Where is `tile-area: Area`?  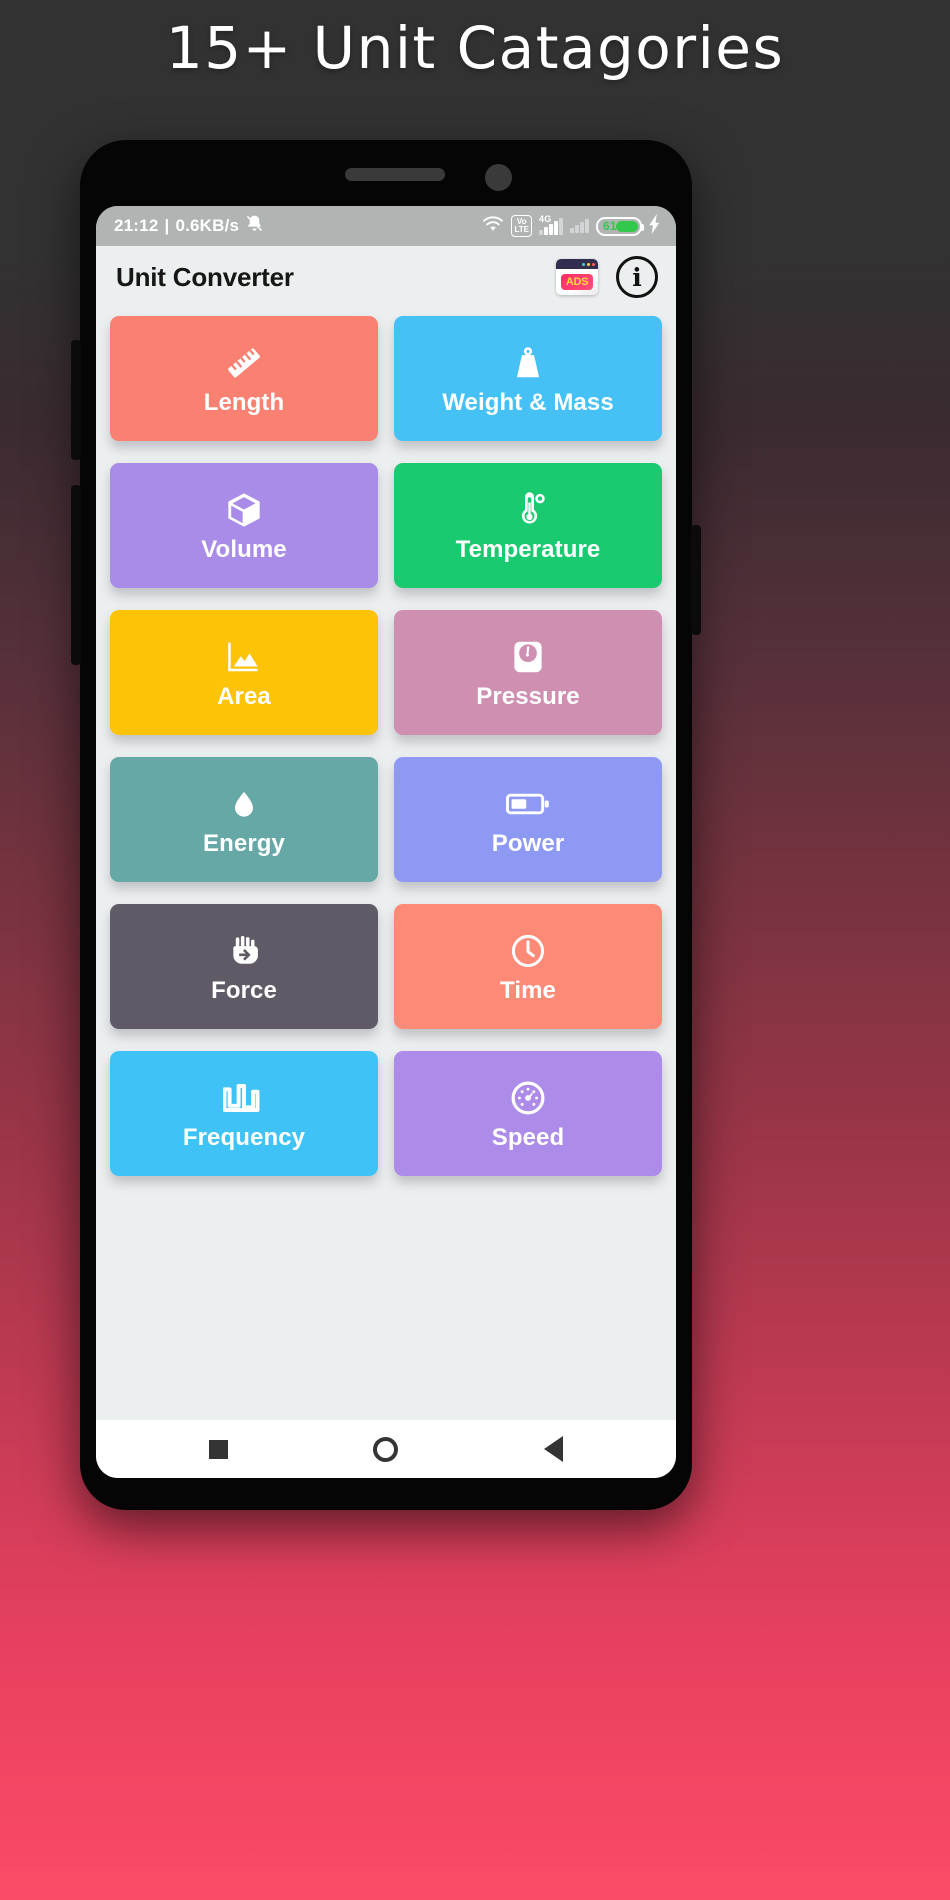
tile-area: Area is located at coordinates (244, 672).